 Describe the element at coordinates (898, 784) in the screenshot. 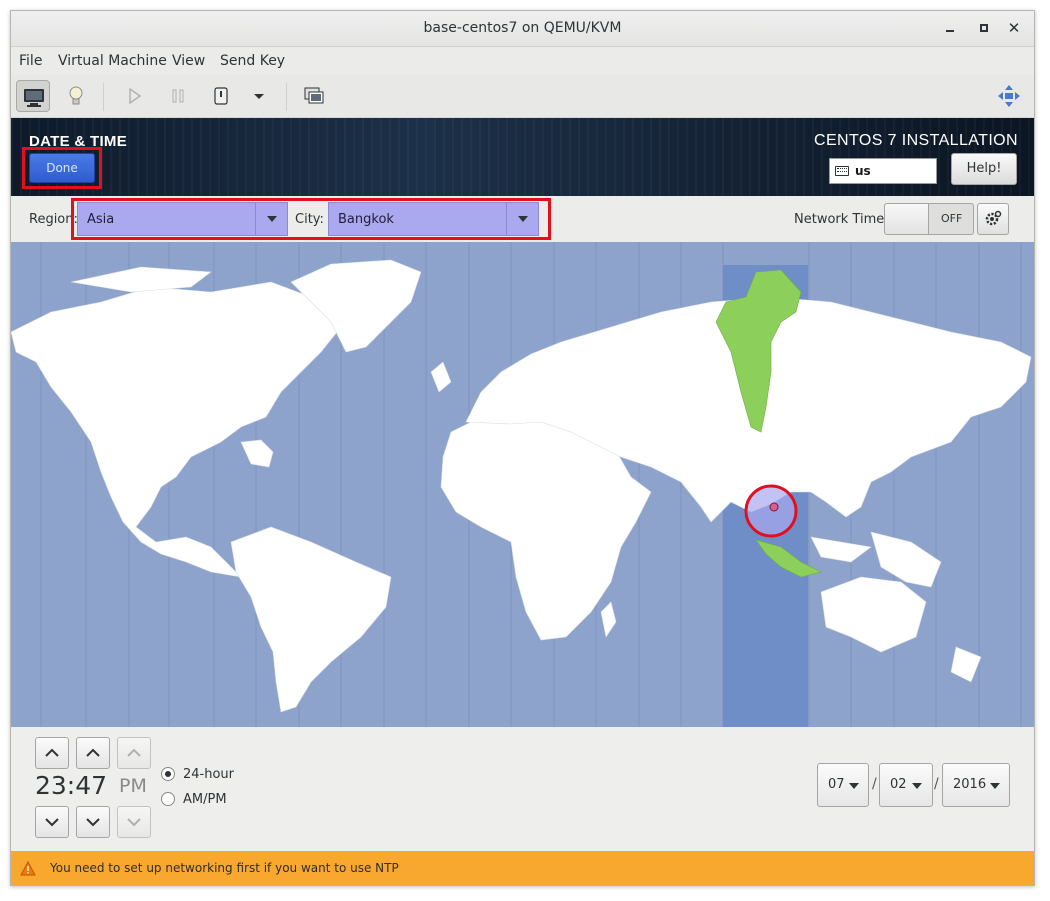

I see `day-value: 02` at that location.